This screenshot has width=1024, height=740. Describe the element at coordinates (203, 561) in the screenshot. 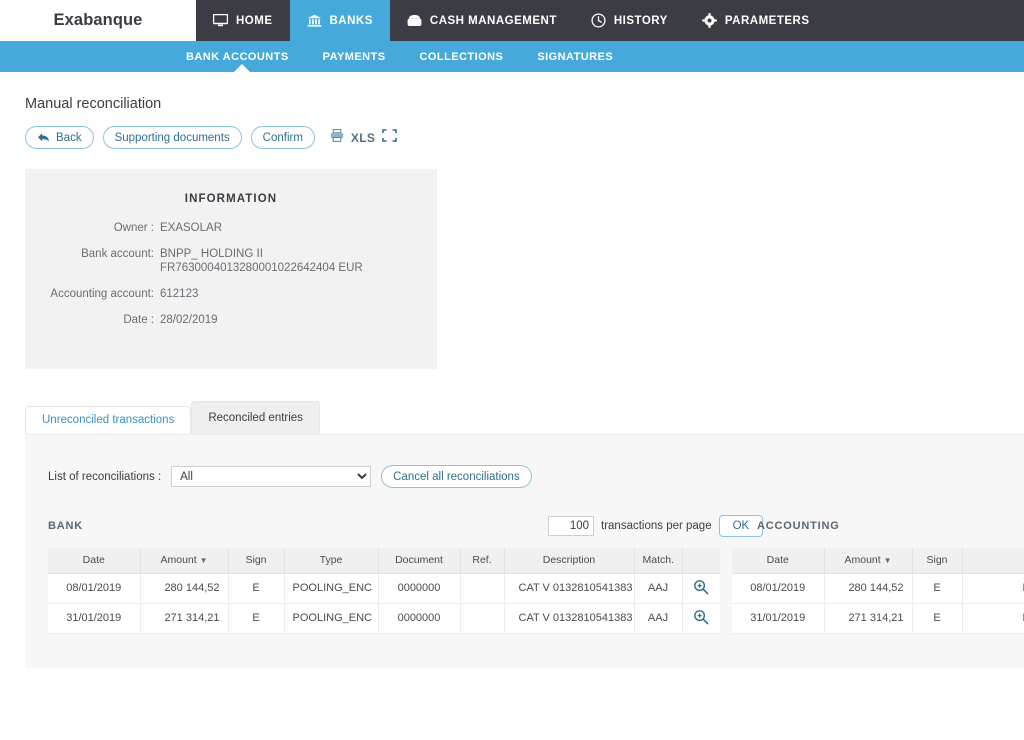

I see `sort-descending-icon: ▼` at that location.